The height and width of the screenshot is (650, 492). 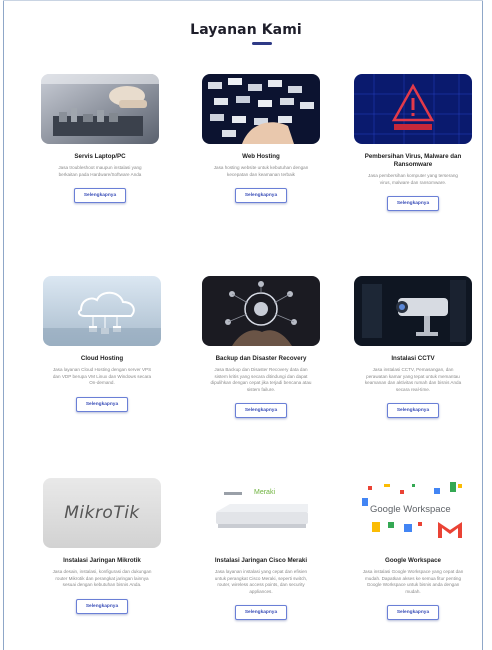 I want to click on page-border-right, so click(x=482, y=325).